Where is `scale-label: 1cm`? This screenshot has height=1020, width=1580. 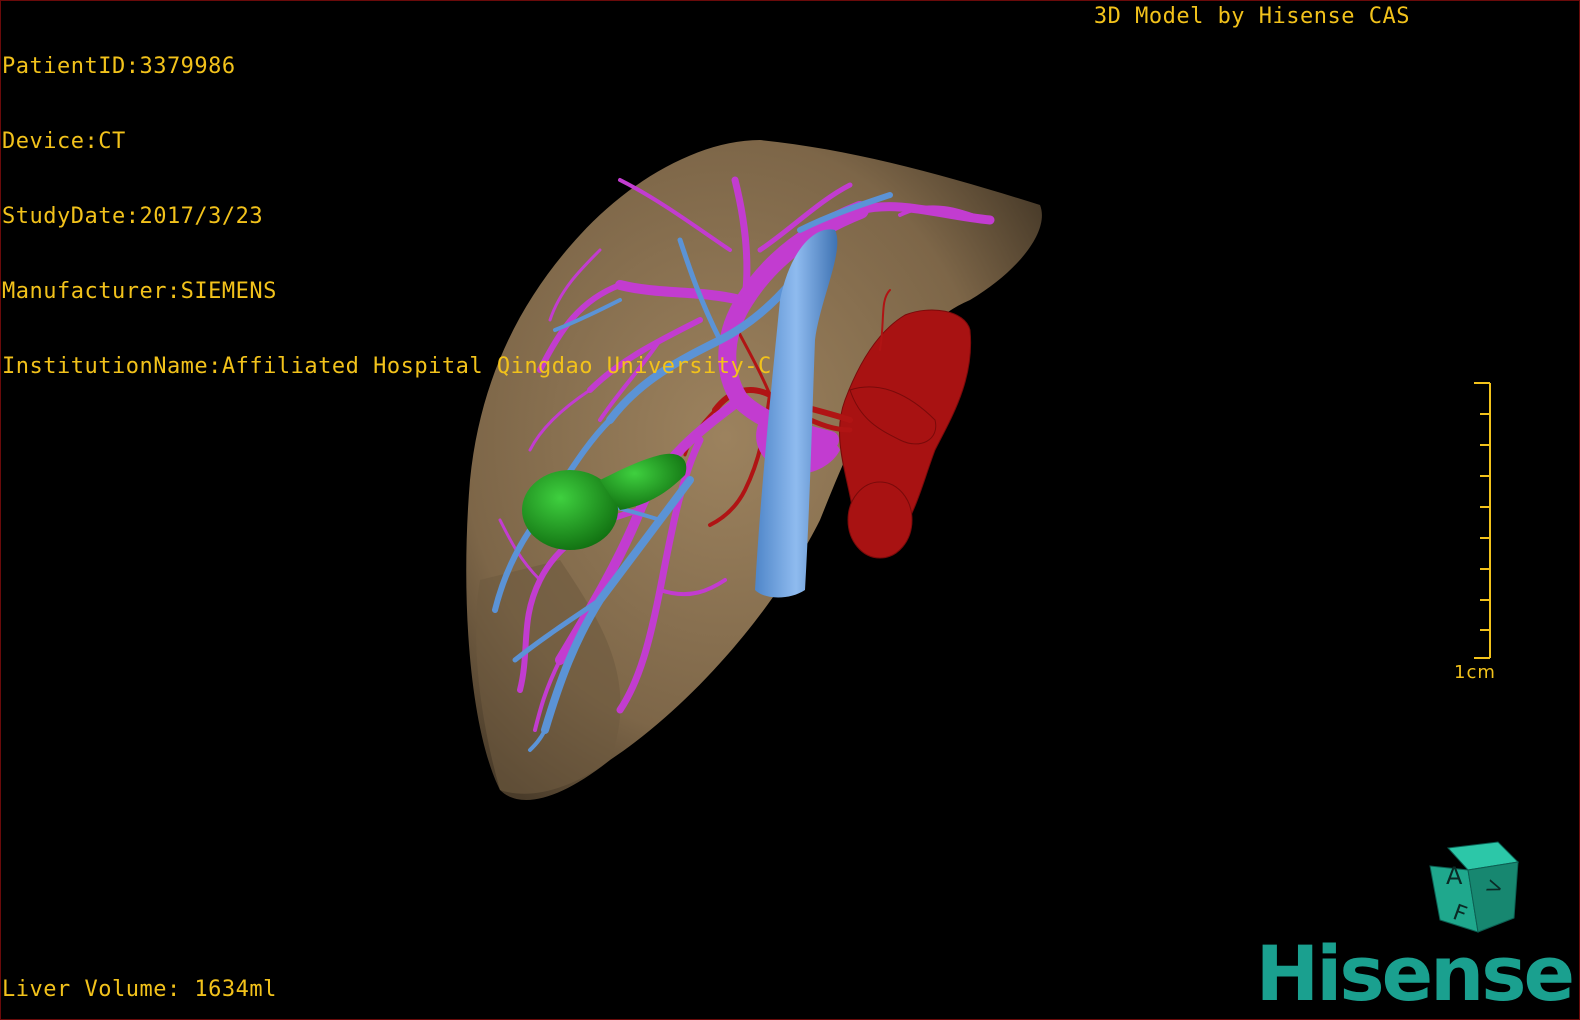 scale-label: 1cm is located at coordinates (1475, 672).